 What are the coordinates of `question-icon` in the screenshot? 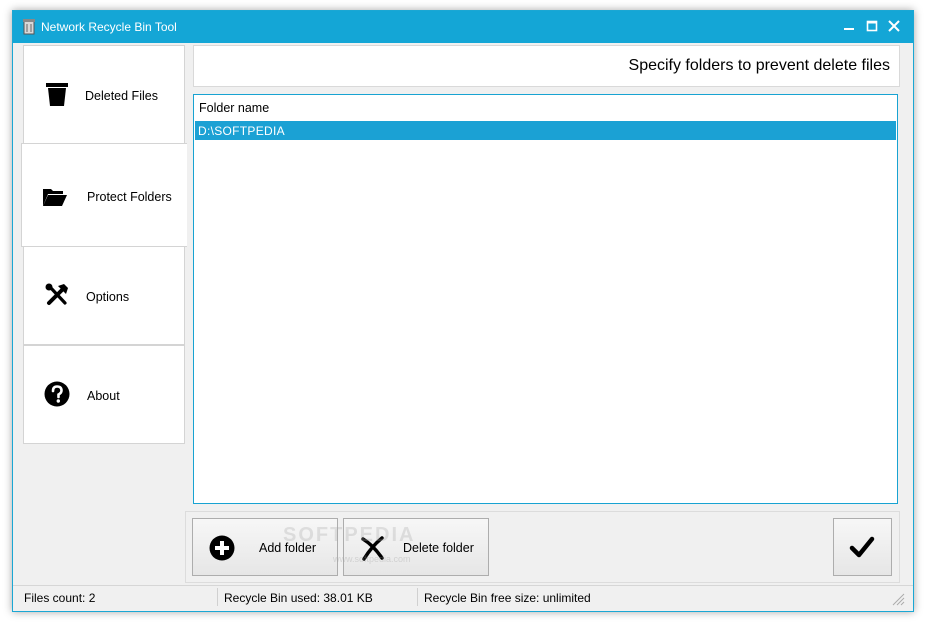 It's located at (57, 394).